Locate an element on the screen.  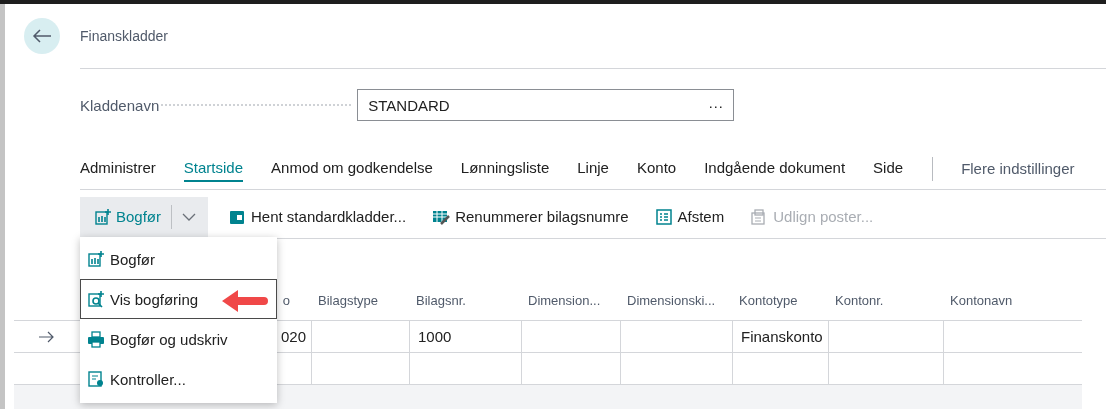
journal-name-field: STANDARD ··· is located at coordinates (546, 105).